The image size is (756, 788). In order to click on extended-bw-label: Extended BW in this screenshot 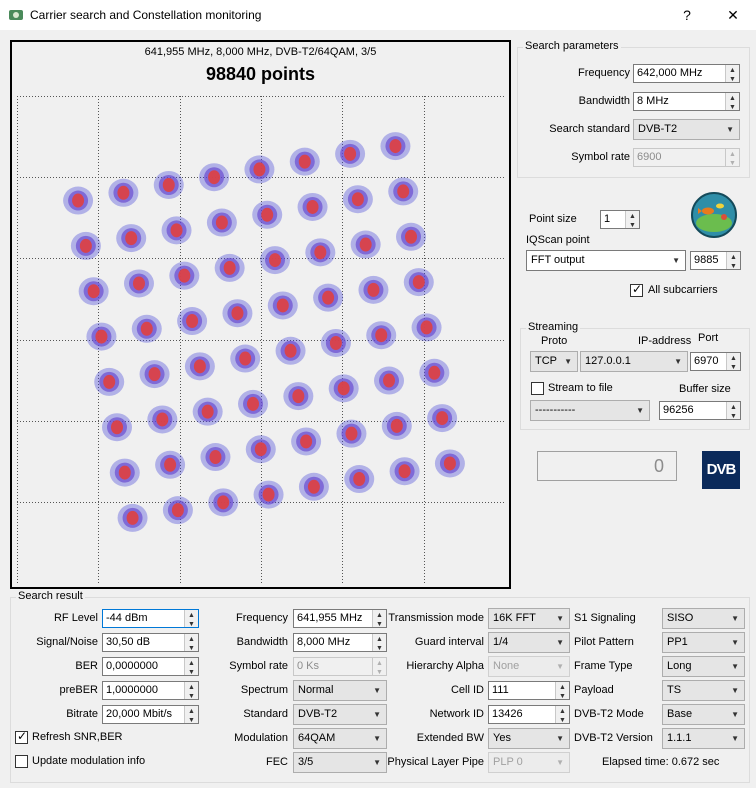, I will do `click(450, 738)`.